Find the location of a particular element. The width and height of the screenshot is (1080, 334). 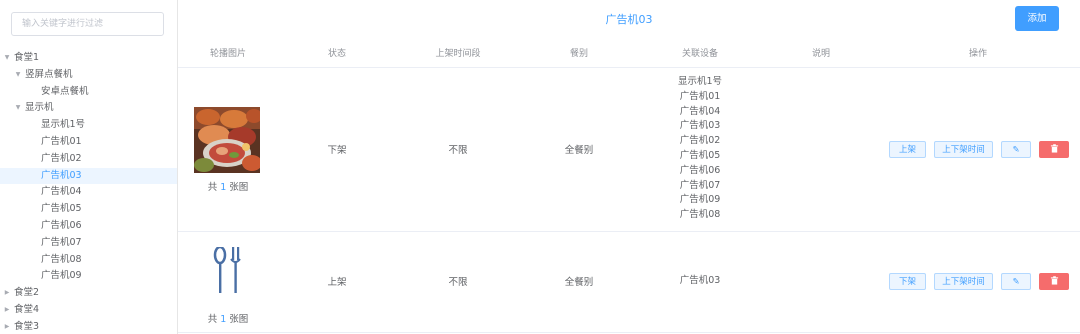

device-item: 广告机07 is located at coordinates (700, 185).